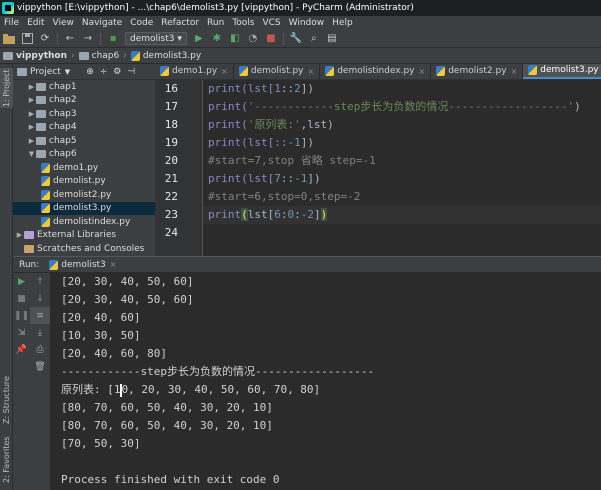 The image size is (601, 490). Describe the element at coordinates (29, 235) in the screenshot. I see `library-icon` at that location.